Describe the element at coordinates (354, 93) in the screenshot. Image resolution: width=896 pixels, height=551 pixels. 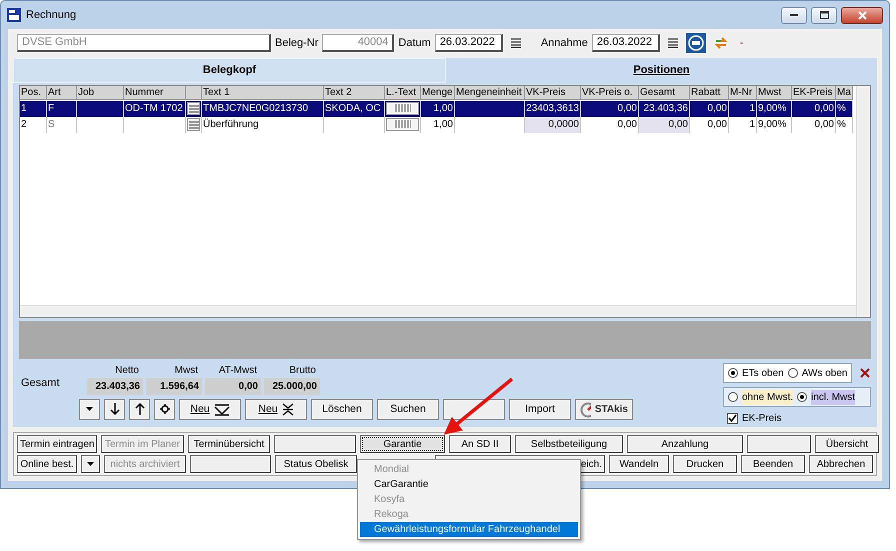
I see `column-header: Text 2` at that location.